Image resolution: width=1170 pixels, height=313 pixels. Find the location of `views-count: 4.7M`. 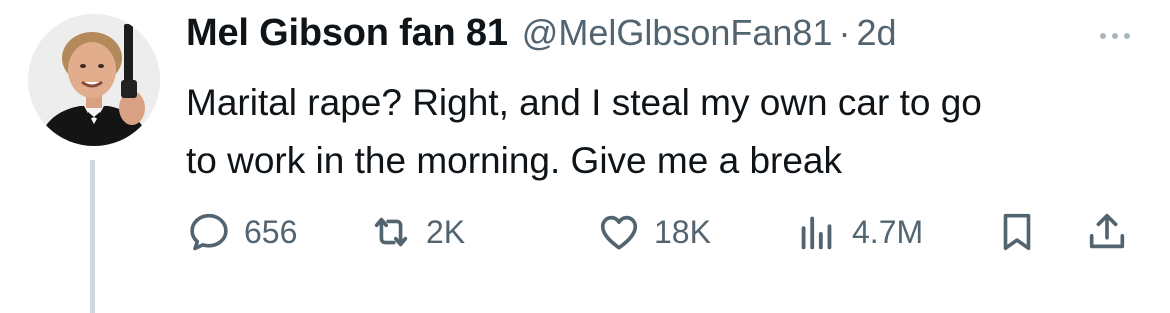

views-count: 4.7M is located at coordinates (888, 231).